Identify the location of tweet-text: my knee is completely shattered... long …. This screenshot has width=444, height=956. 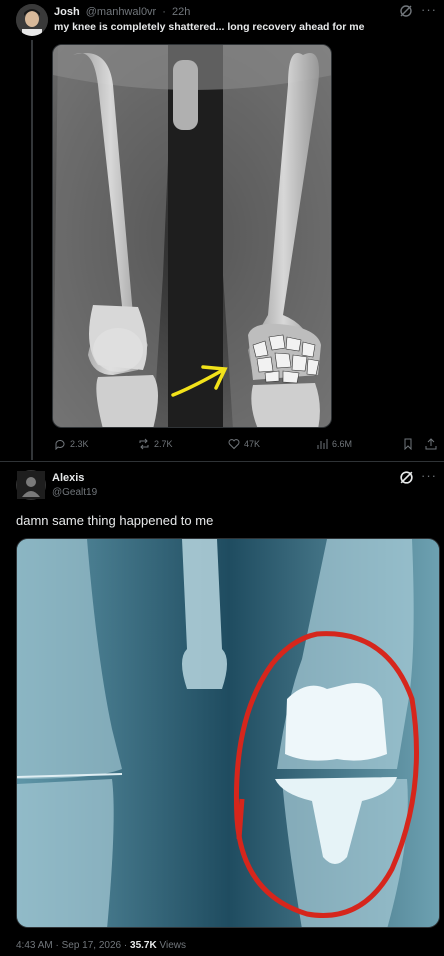
(209, 27).